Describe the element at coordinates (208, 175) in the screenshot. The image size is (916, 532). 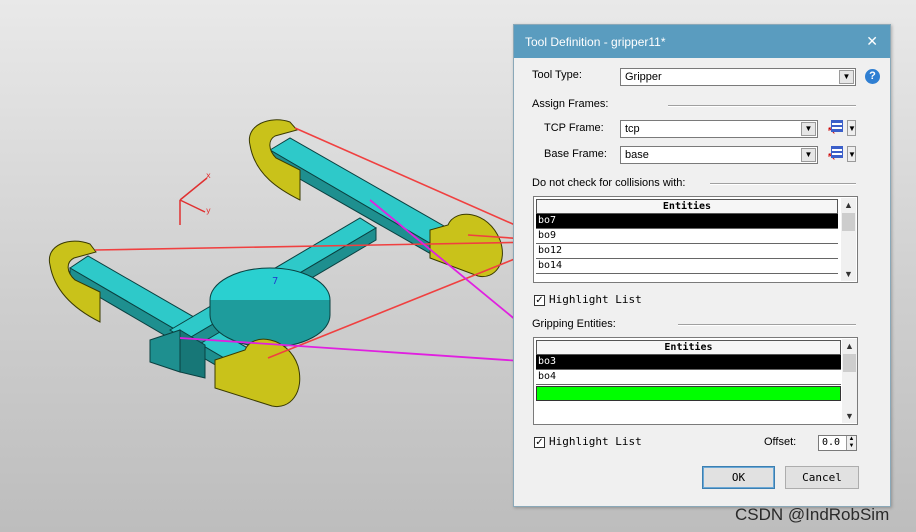
I see `frame-axis-x-label: x` at that location.